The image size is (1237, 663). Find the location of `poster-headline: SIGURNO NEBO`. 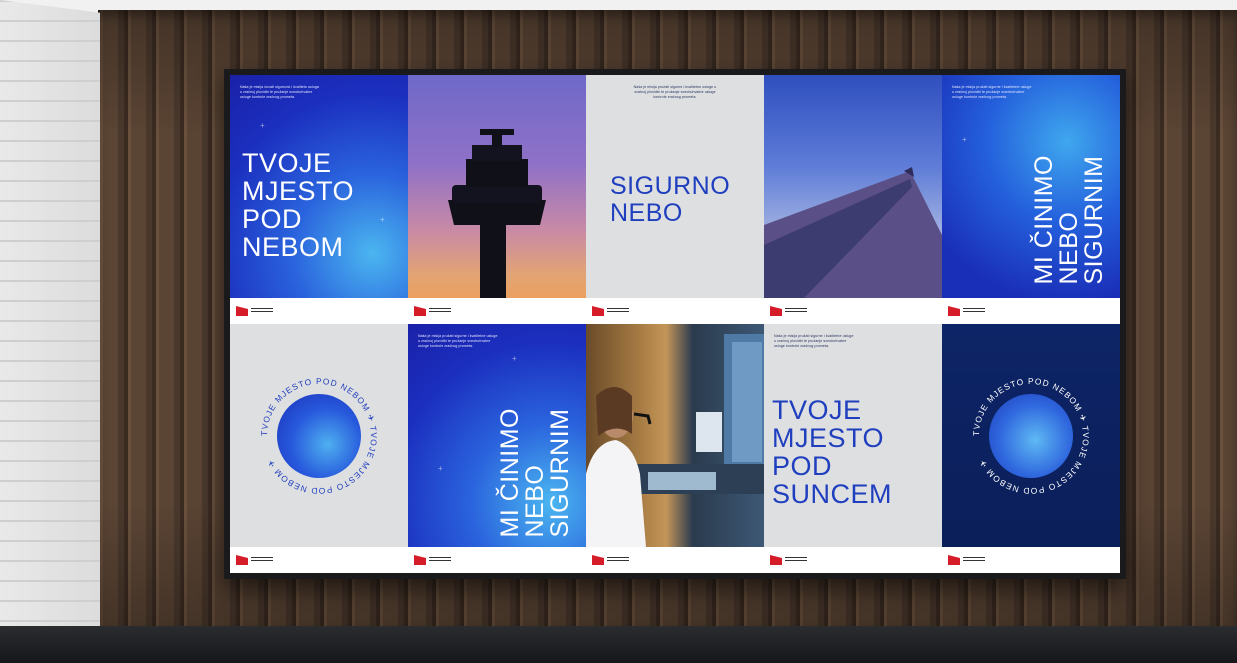

poster-headline: SIGURNO NEBO is located at coordinates (670, 199).